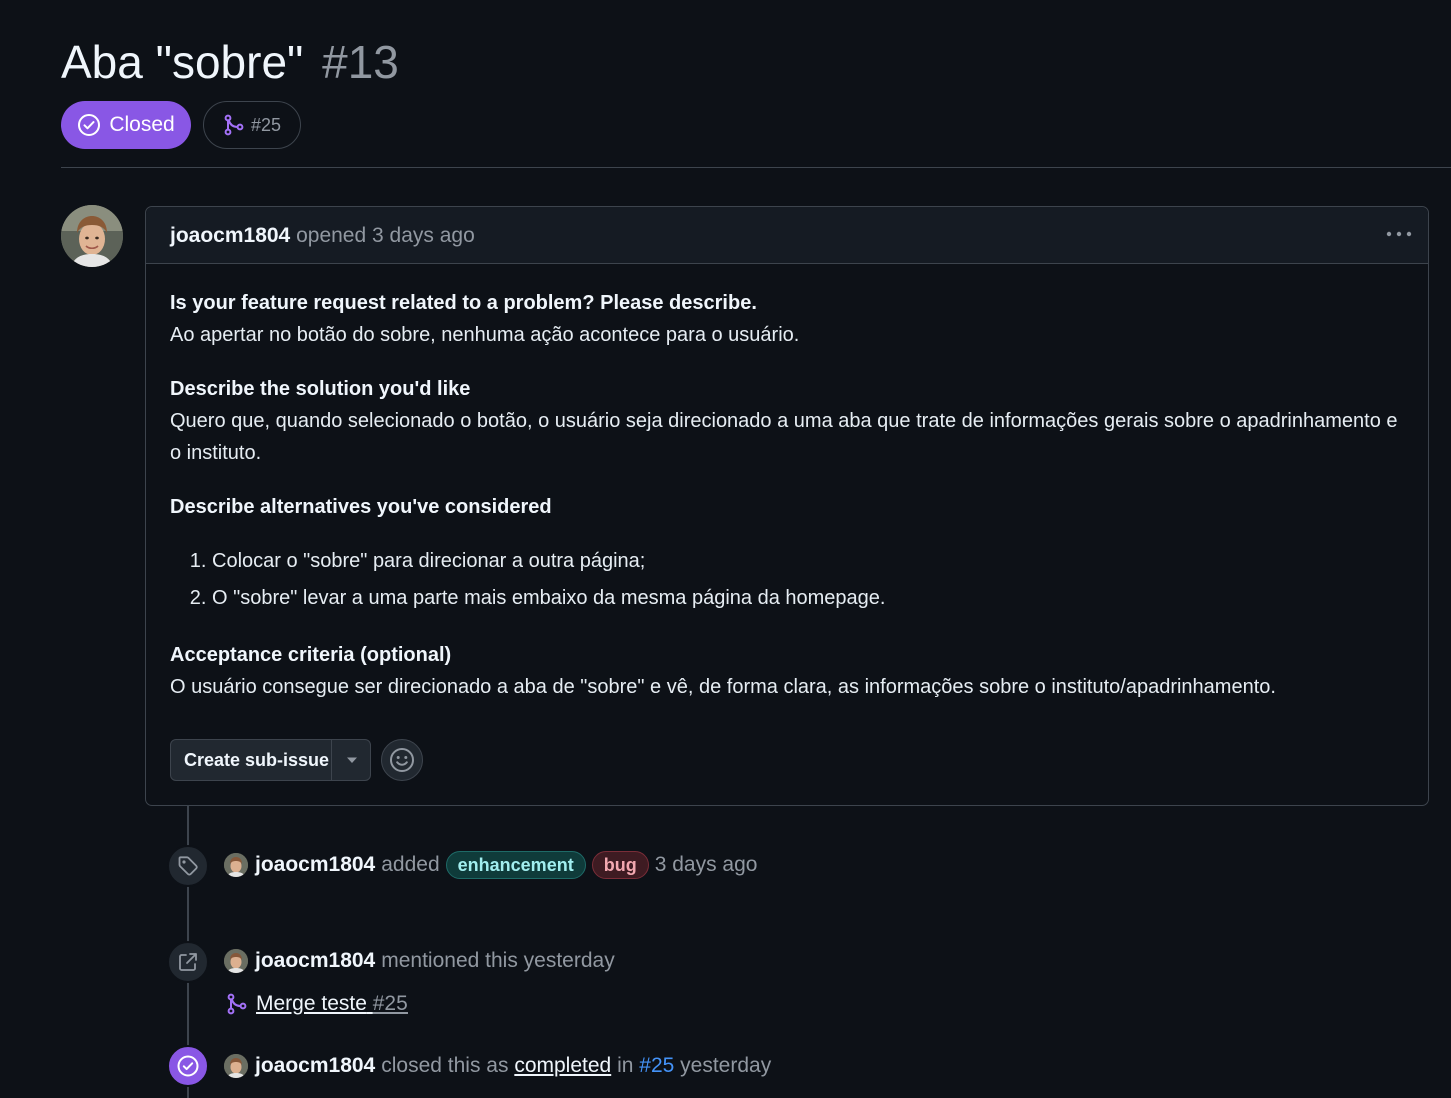 This screenshot has height=1098, width=1451. What do you see at coordinates (725, 1066) in the screenshot?
I see `event-time: yesterday` at bounding box center [725, 1066].